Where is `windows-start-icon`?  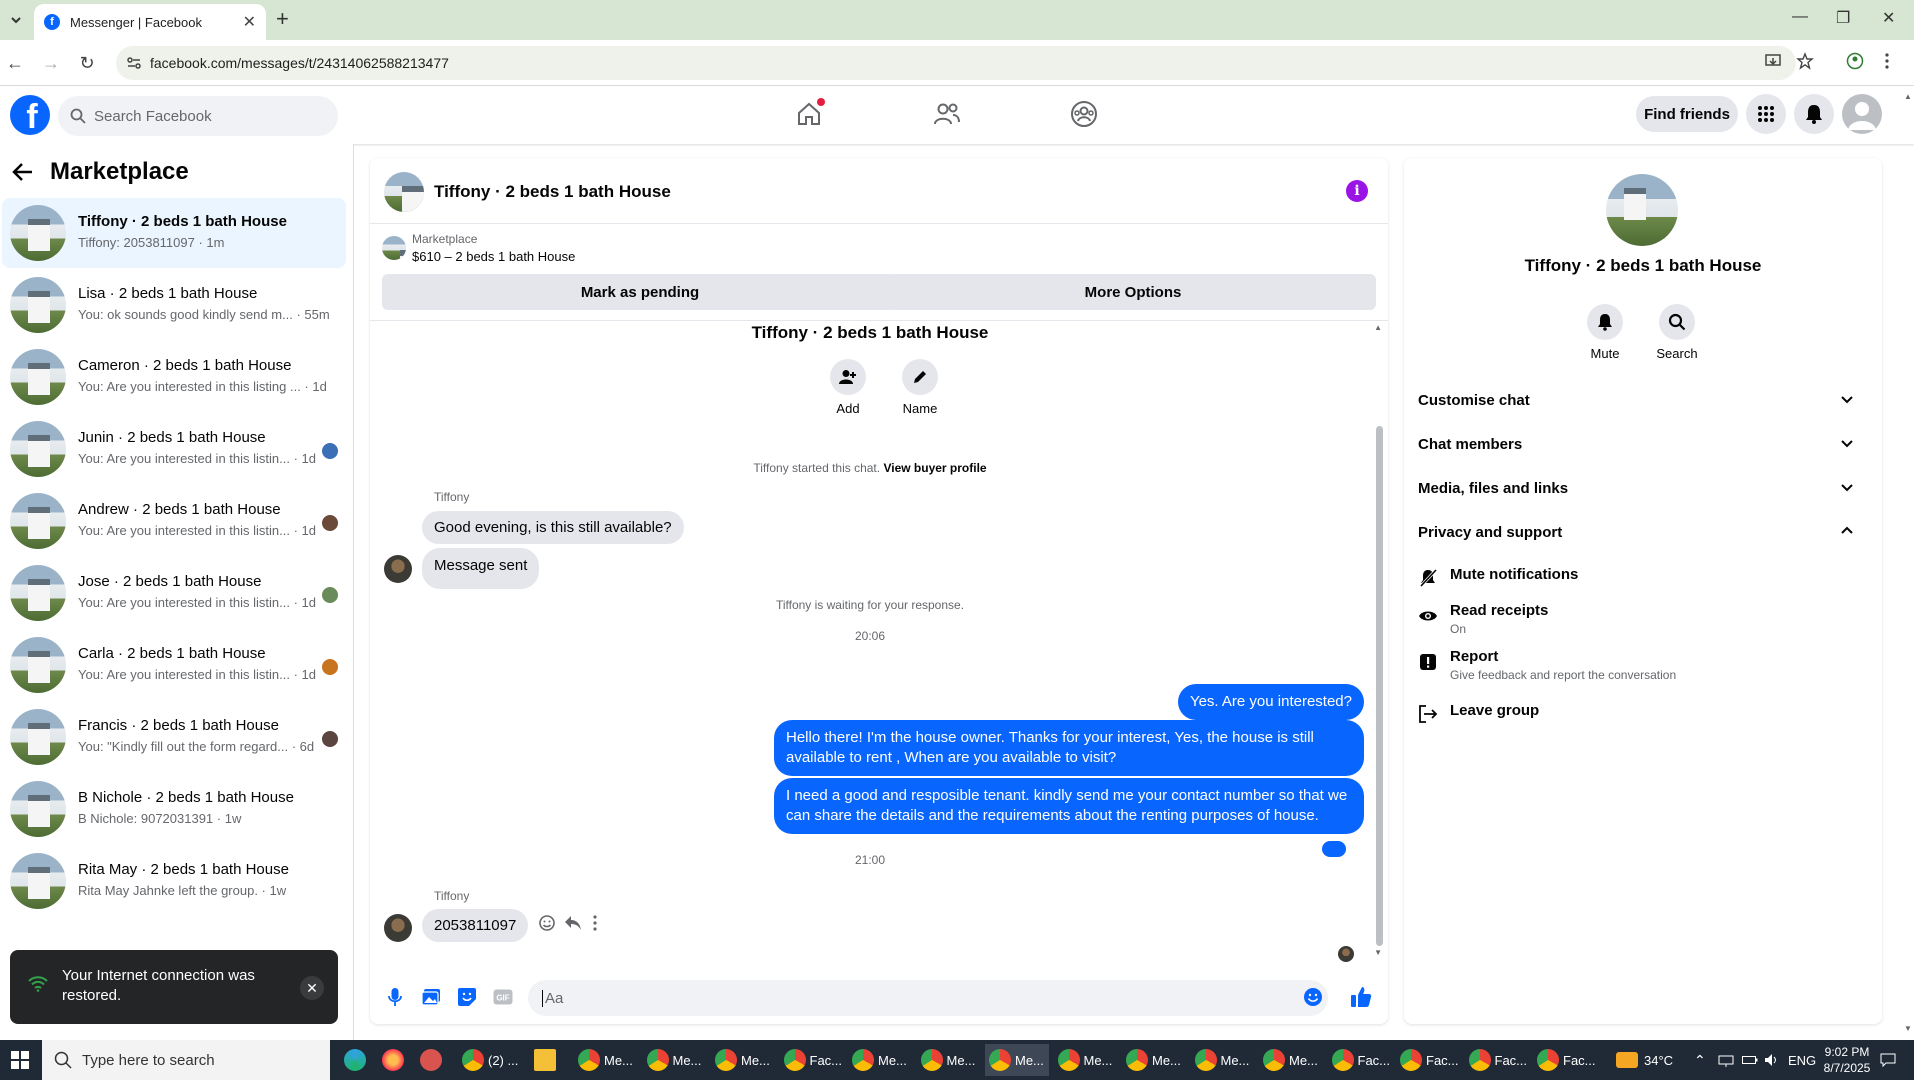
windows-start-icon is located at coordinates (20, 1060).